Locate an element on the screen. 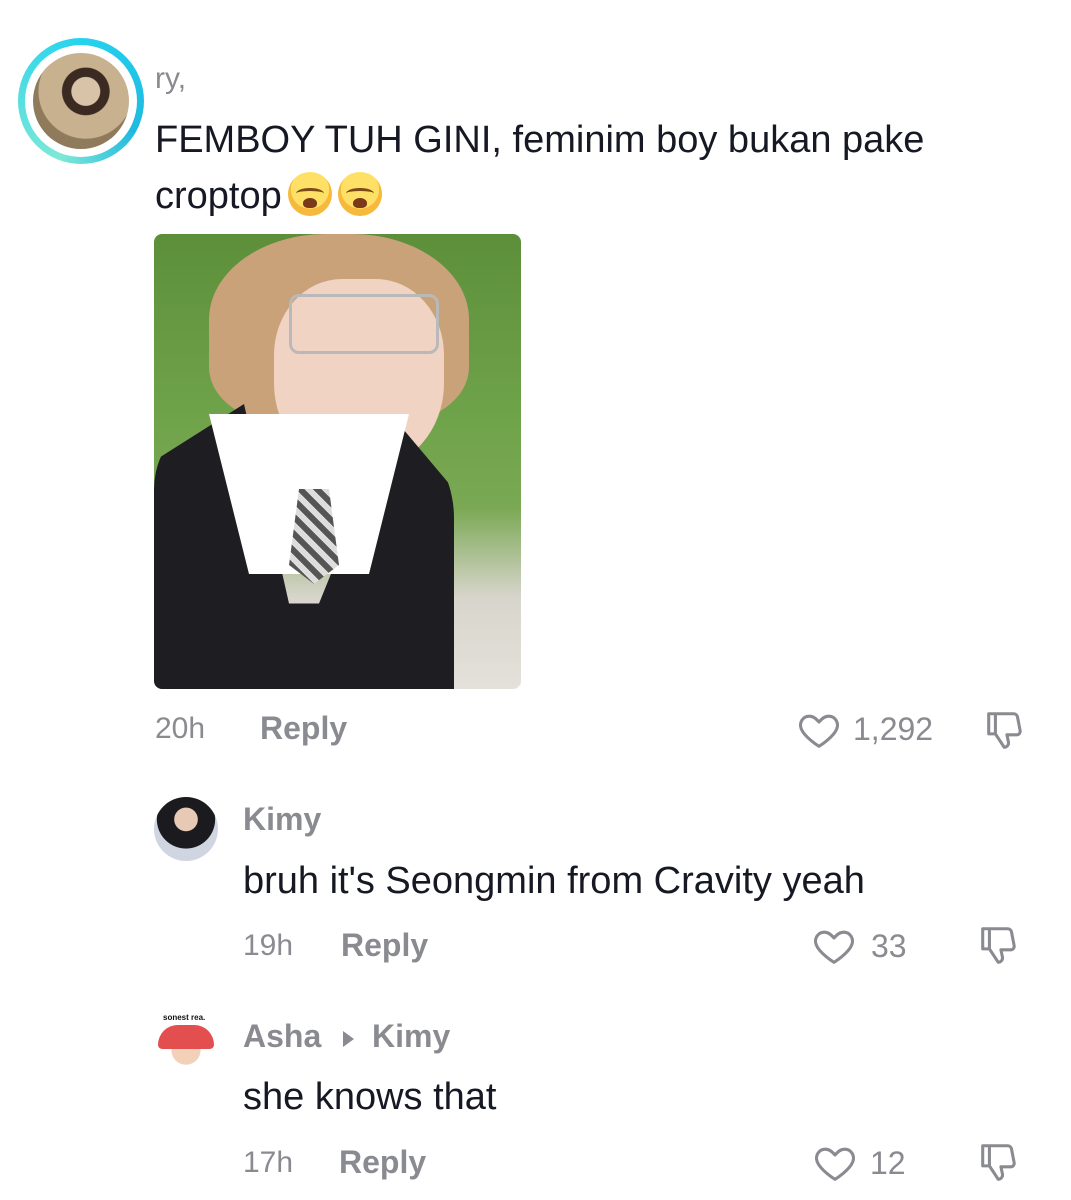 This screenshot has height=1200, width=1071. comment-username: ry, is located at coordinates (170, 79).